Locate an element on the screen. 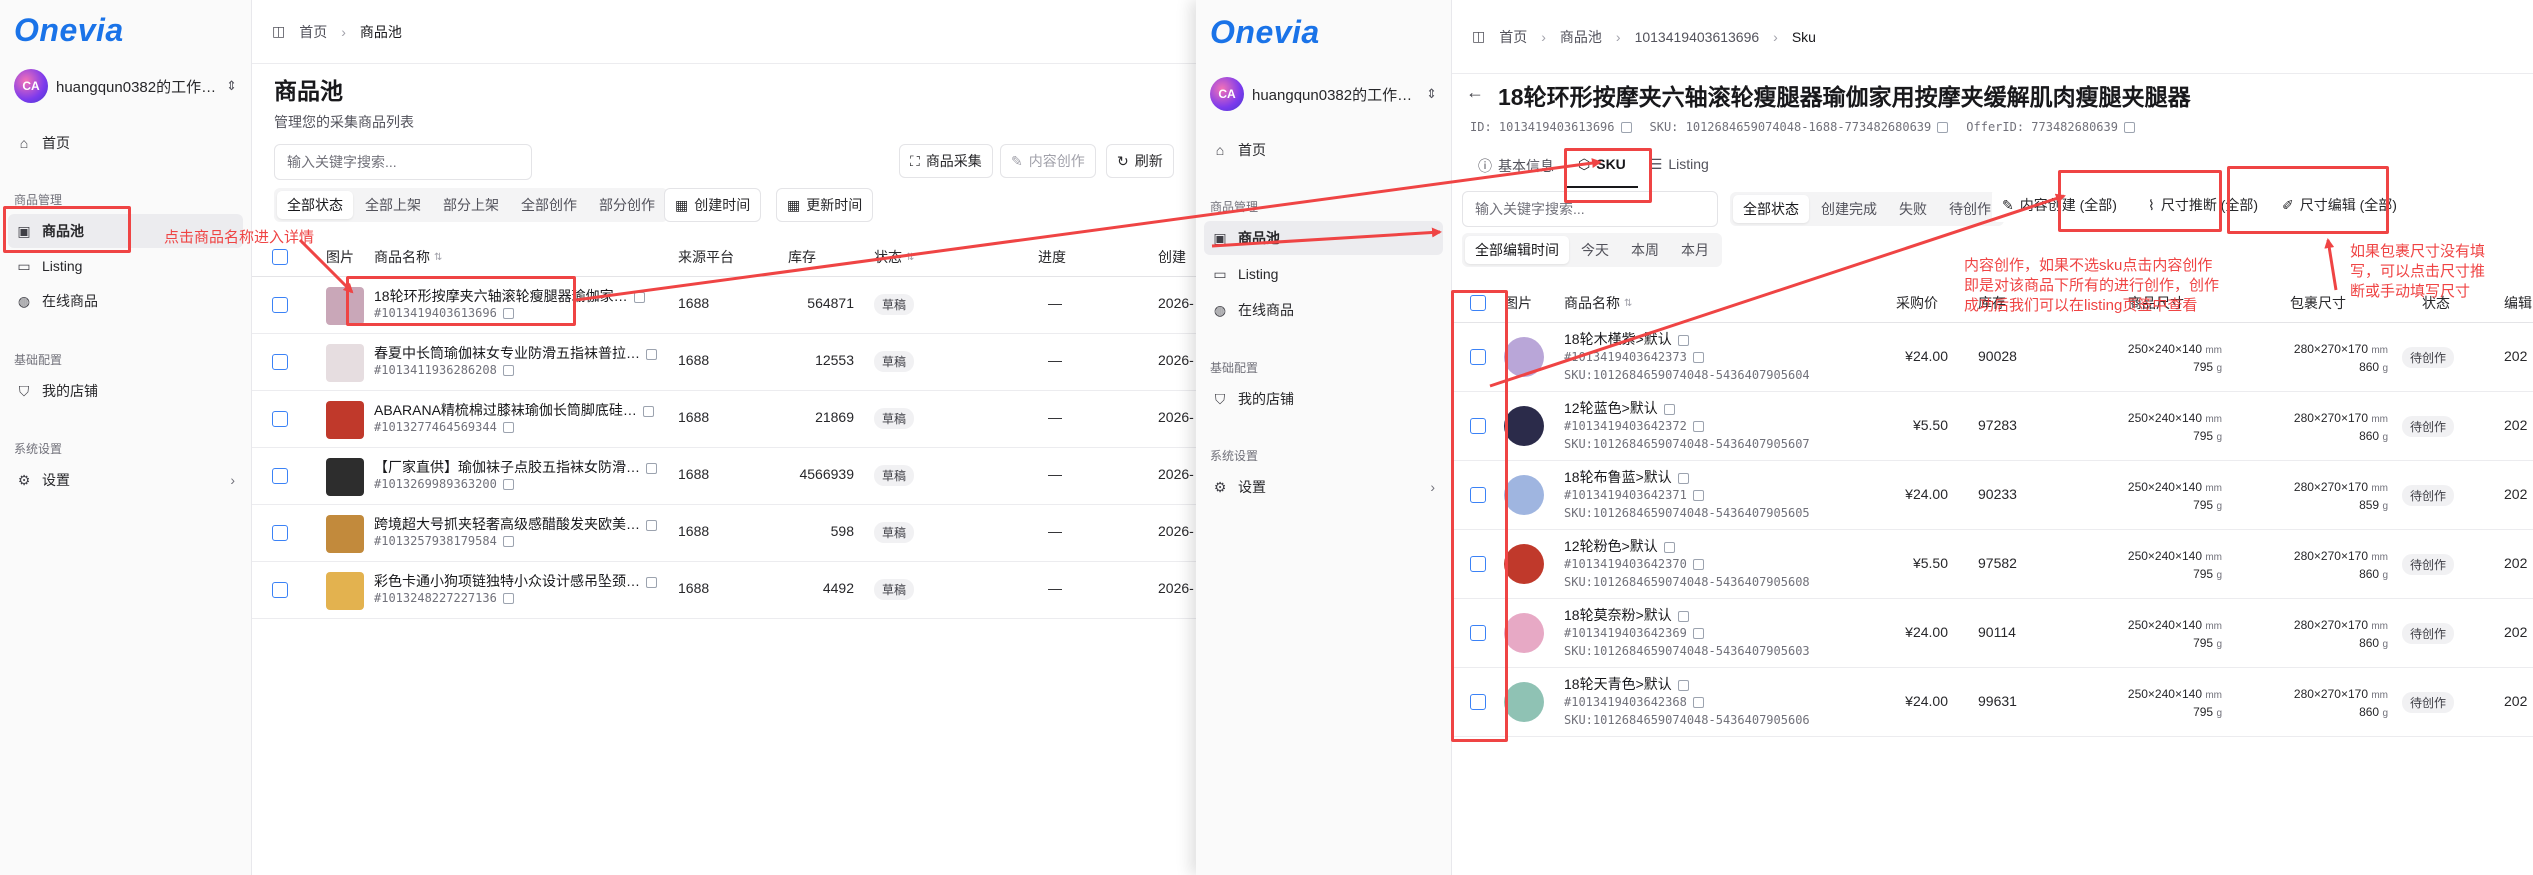 This screenshot has height=875, width=2533. tab-basic-info: ⓘ 基本信息 is located at coordinates (1516, 166).